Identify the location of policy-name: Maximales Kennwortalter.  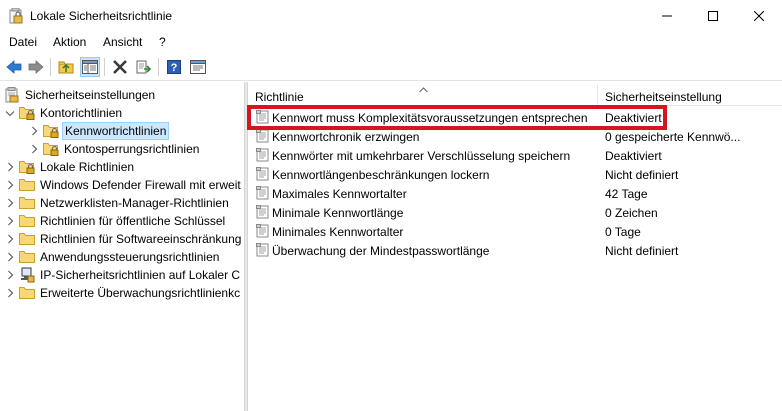
(339, 194).